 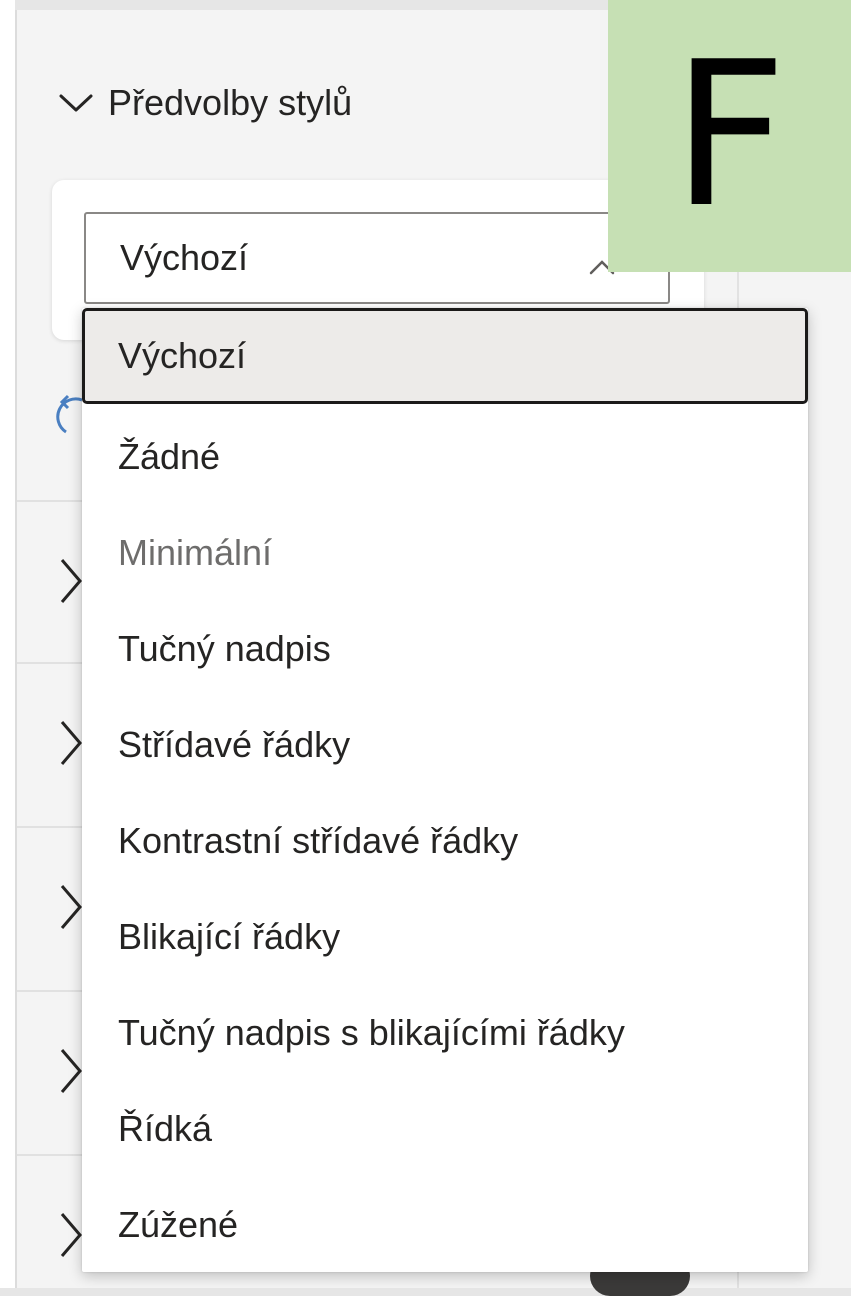 I want to click on select-value: Výchozí, so click(x=184, y=257).